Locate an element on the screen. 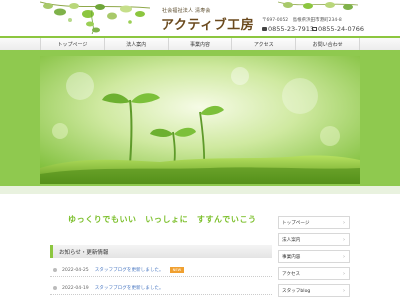  hero-under-band is located at coordinates (200, 190).